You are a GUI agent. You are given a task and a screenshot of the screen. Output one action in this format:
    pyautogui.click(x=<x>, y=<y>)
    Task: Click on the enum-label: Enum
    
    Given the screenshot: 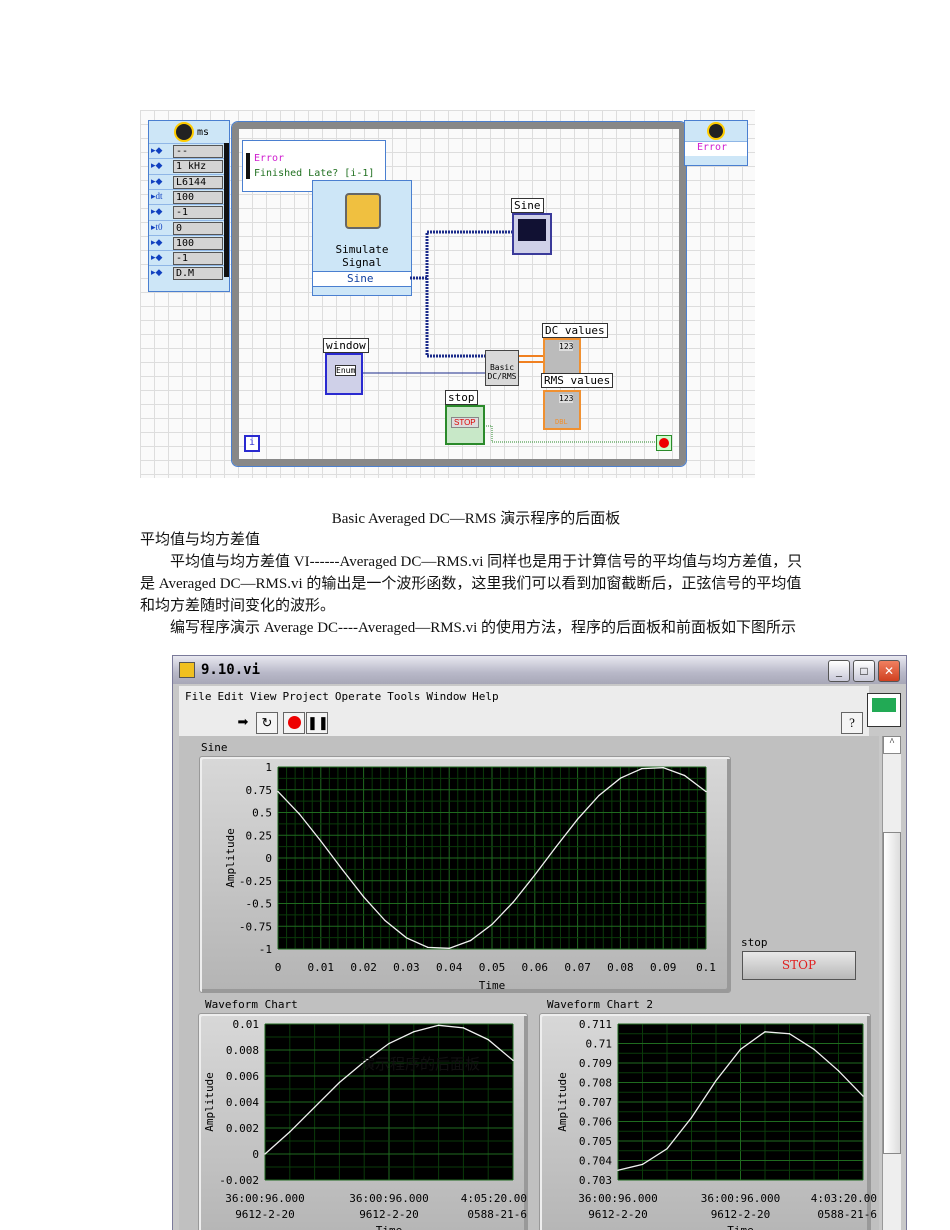 What is the action you would take?
    pyautogui.click(x=346, y=370)
    